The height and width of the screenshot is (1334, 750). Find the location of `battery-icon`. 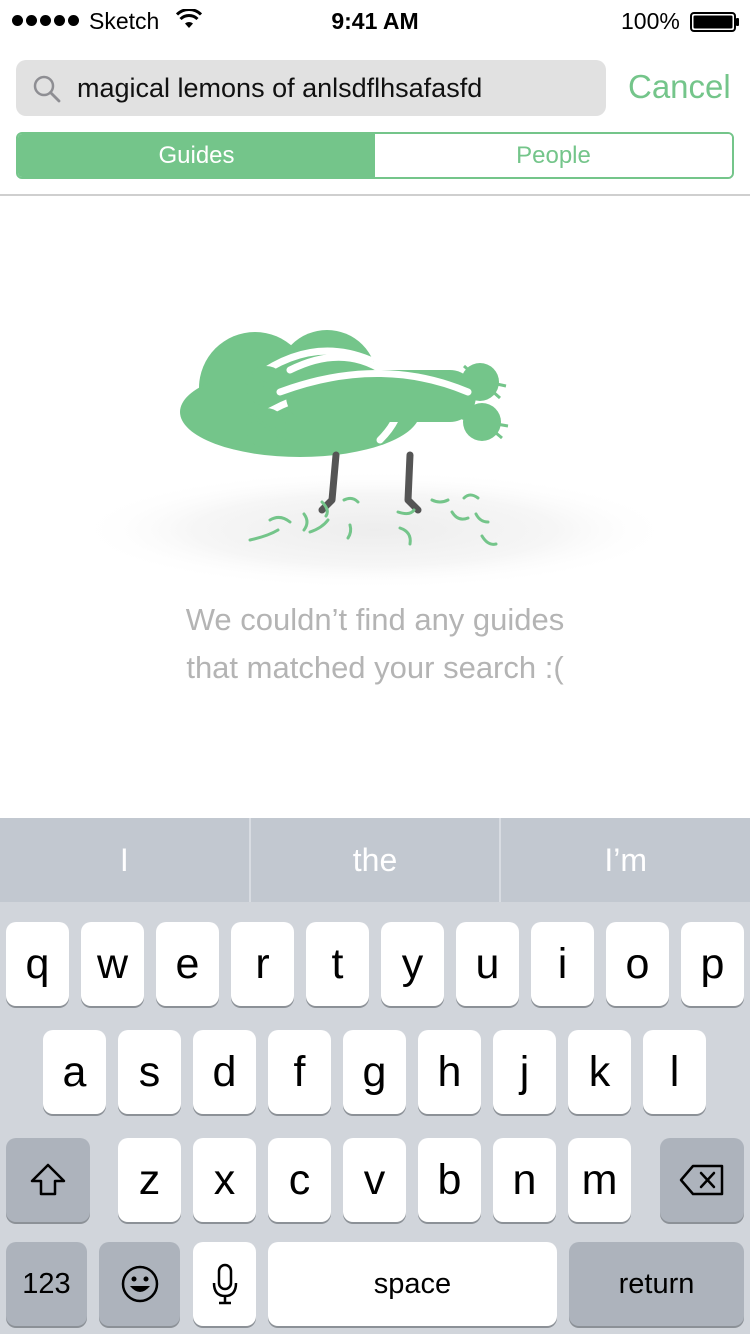

battery-icon is located at coordinates (714, 22).